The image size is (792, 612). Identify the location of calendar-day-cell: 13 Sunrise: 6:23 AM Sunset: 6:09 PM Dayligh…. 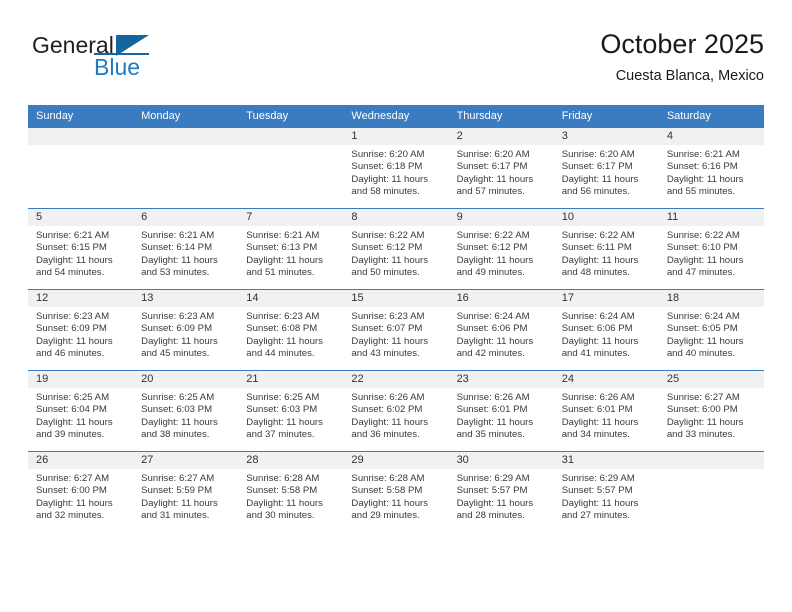
(186, 330).